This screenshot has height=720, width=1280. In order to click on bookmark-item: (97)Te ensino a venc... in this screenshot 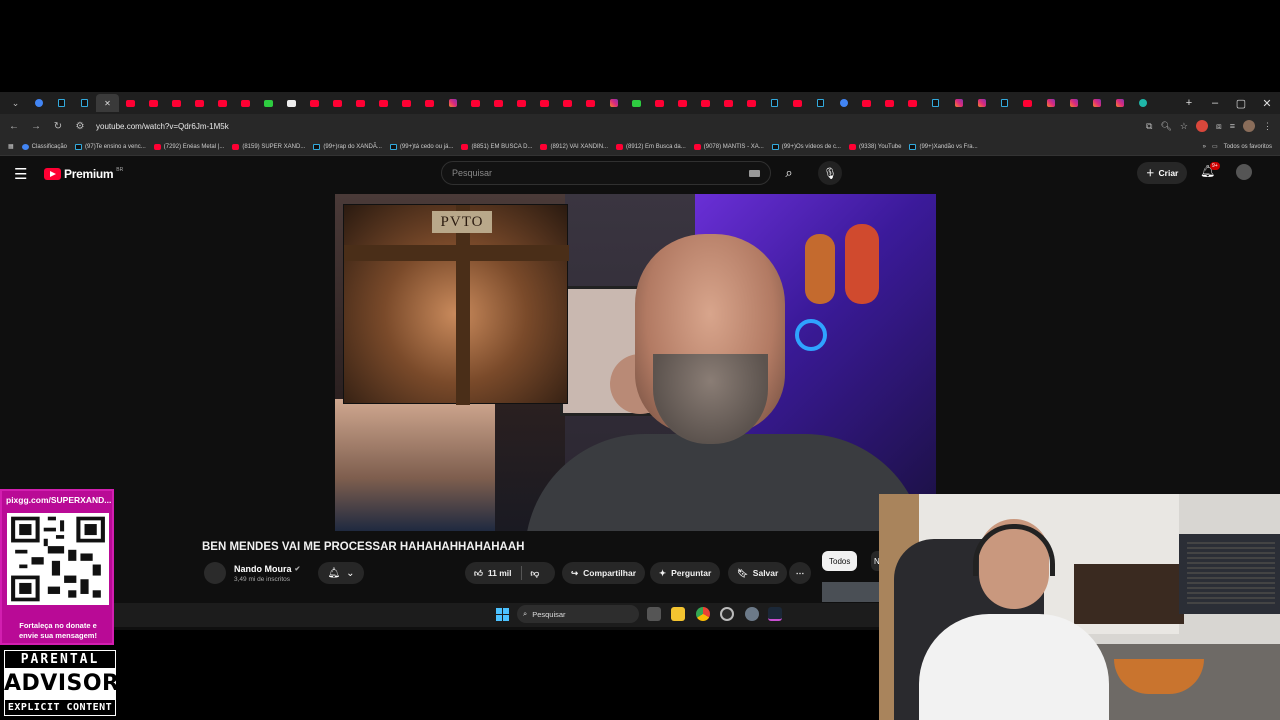, I will do `click(110, 146)`.